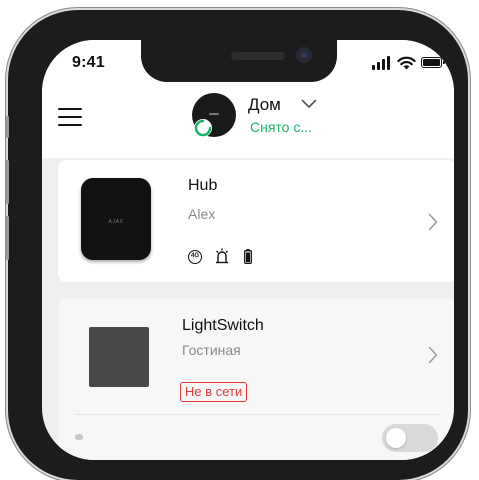 The image size is (479, 480). I want to click on device-room: Alex, so click(202, 214).